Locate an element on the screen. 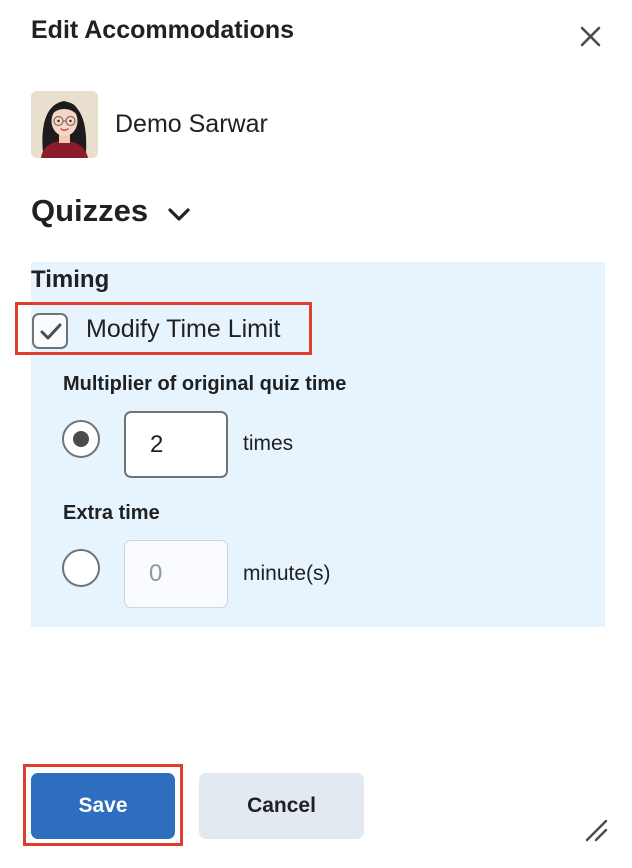 This screenshot has width=632, height=868. radio-selected-dot is located at coordinates (81, 439).